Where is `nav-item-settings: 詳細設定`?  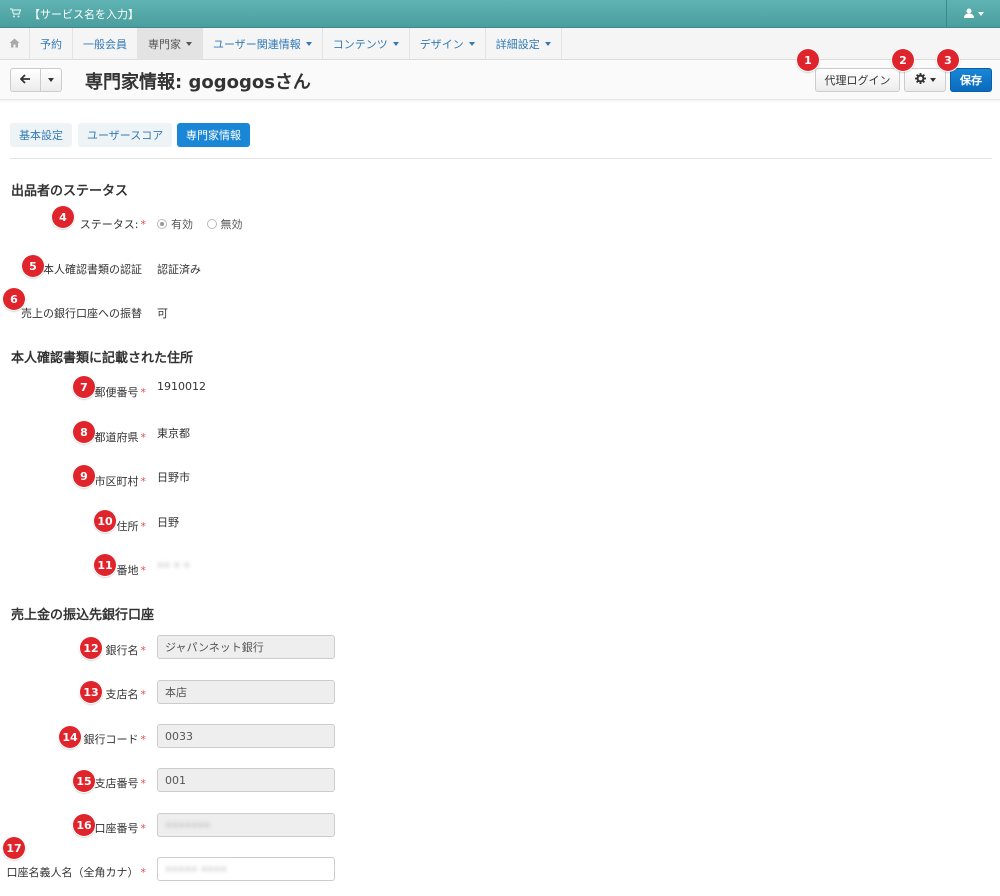 nav-item-settings: 詳細設定 is located at coordinates (524, 44).